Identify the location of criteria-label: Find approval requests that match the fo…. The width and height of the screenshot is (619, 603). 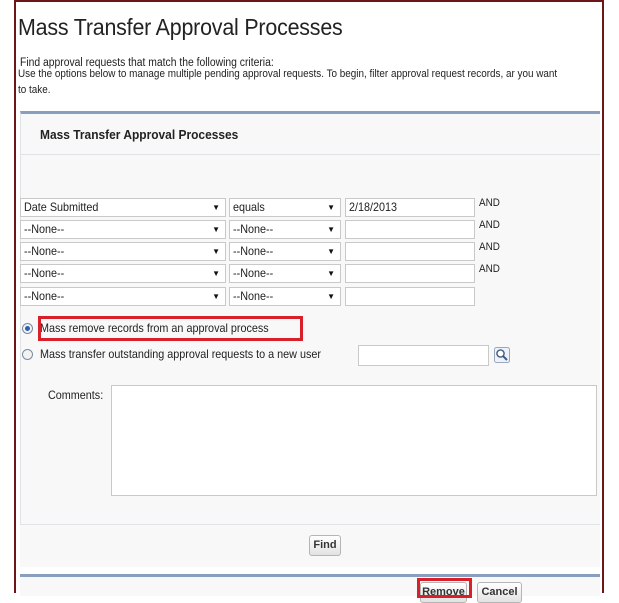
(147, 63).